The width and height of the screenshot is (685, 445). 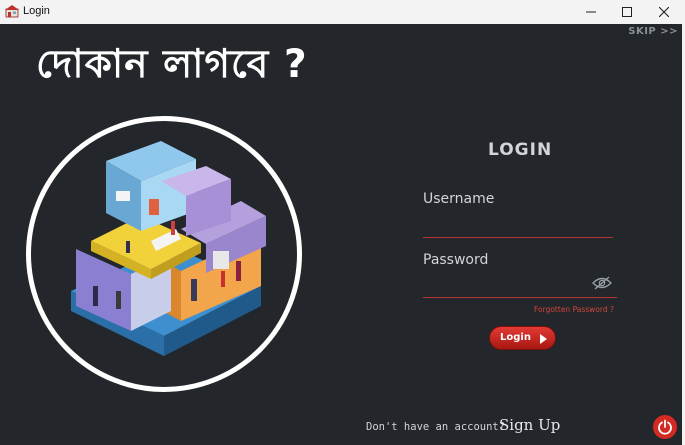 What do you see at coordinates (172, 64) in the screenshot?
I see `headline: দোকান লাগবে ?` at bounding box center [172, 64].